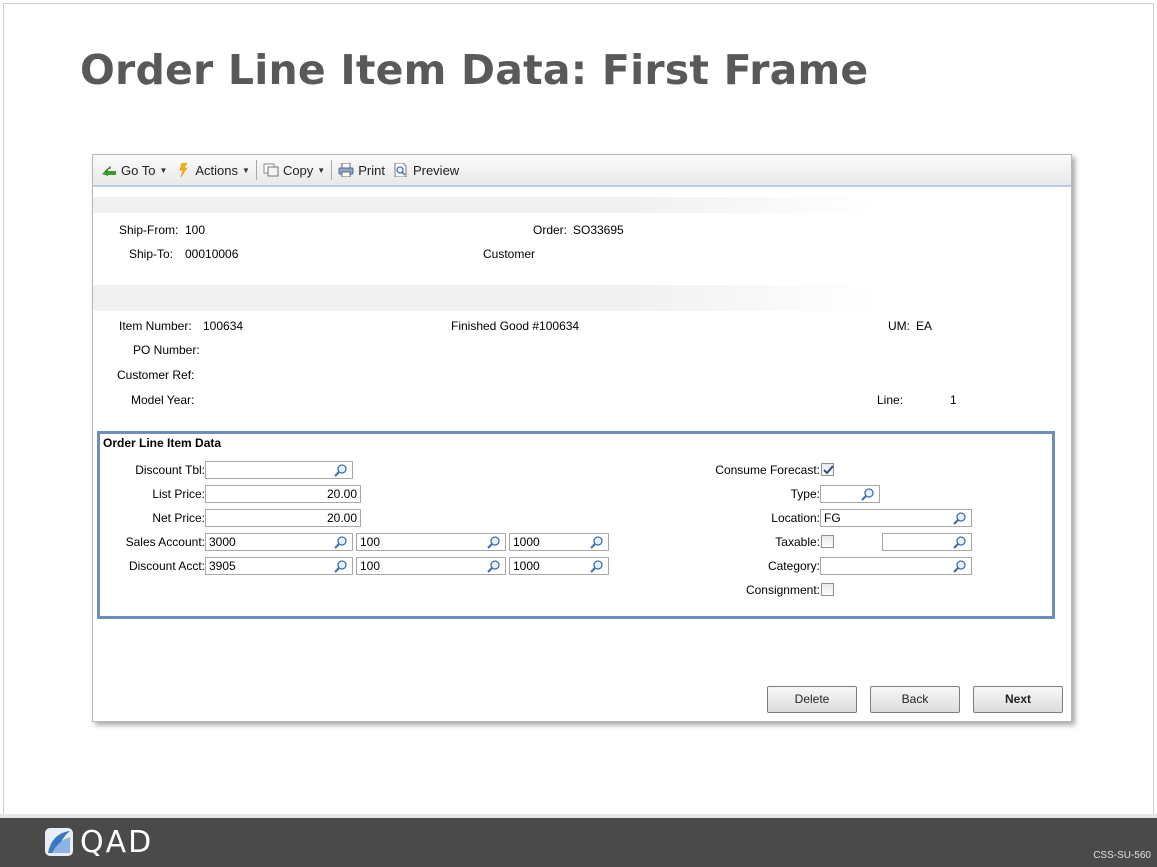 This screenshot has height=867, width=1157. Describe the element at coordinates (222, 542) in the screenshot. I see `sales-account-value: 3000` at that location.